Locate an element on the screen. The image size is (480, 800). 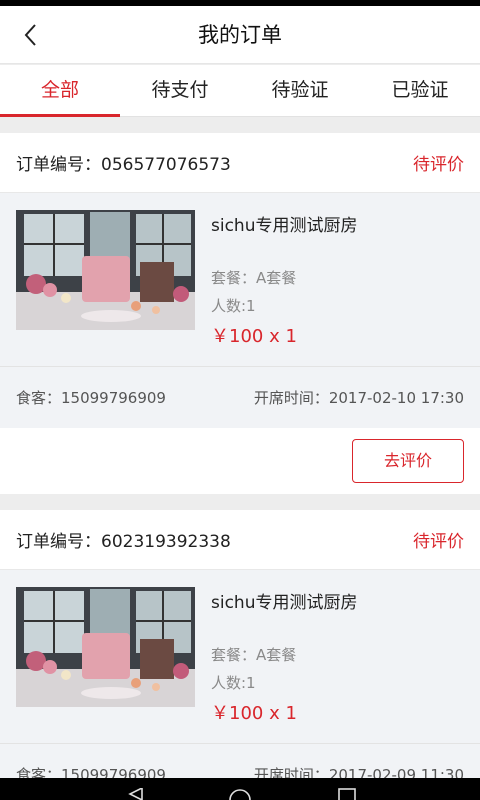
header: 我的订单 is located at coordinates (240, 35).